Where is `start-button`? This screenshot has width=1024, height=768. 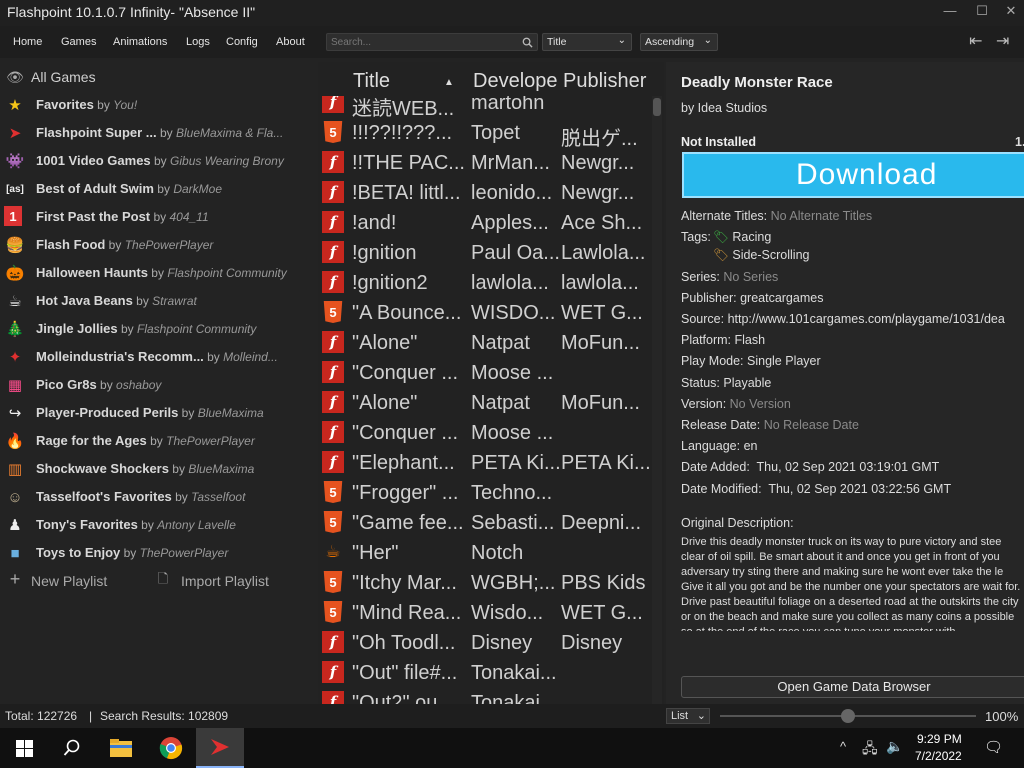 start-button is located at coordinates (24, 748).